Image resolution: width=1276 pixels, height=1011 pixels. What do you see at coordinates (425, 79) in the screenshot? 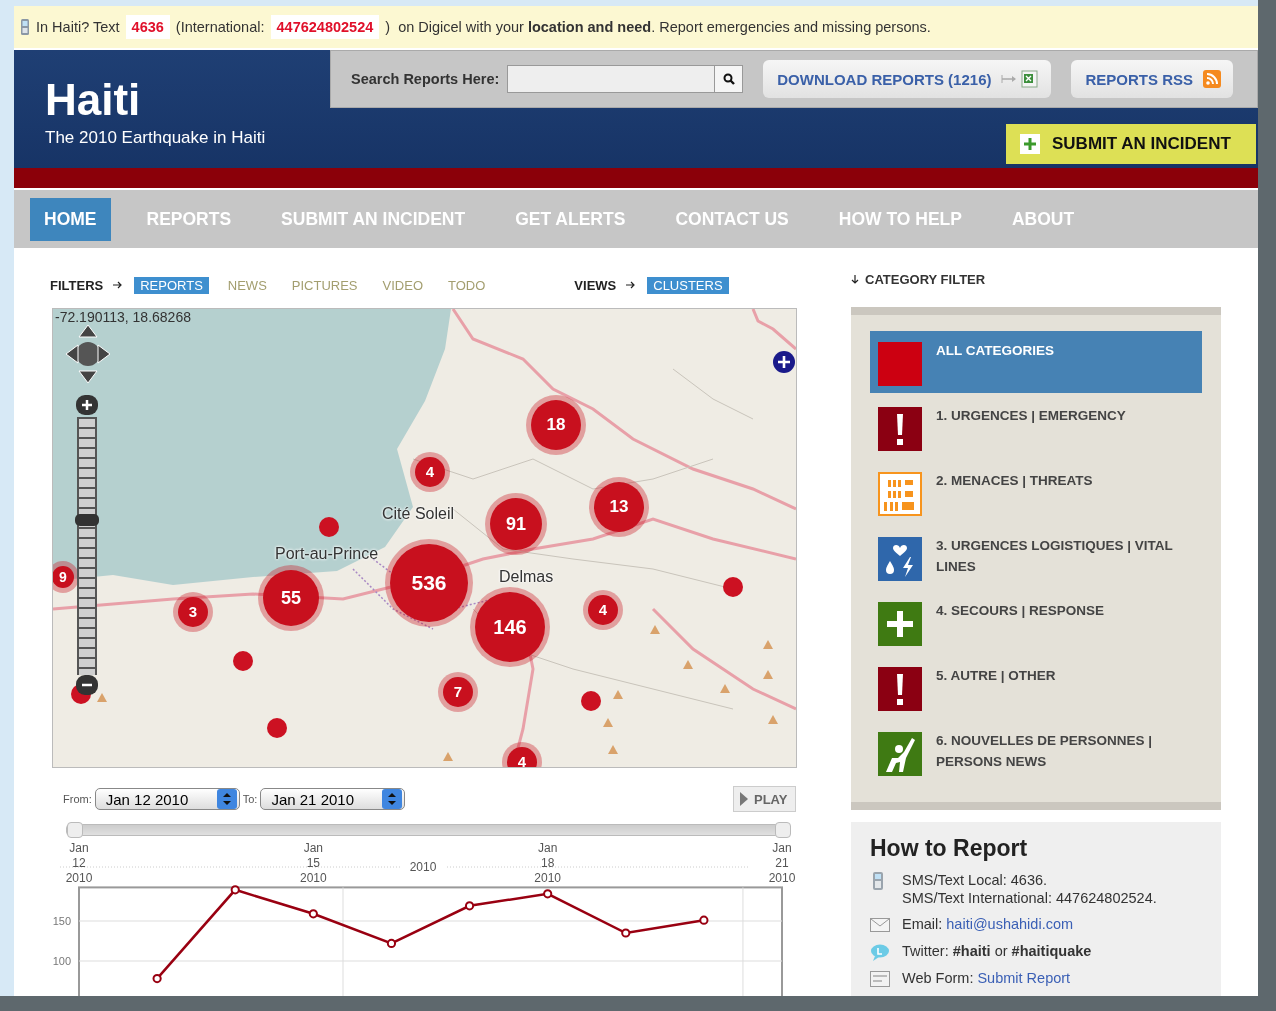
I see `search-label: Search Reports Here:` at bounding box center [425, 79].